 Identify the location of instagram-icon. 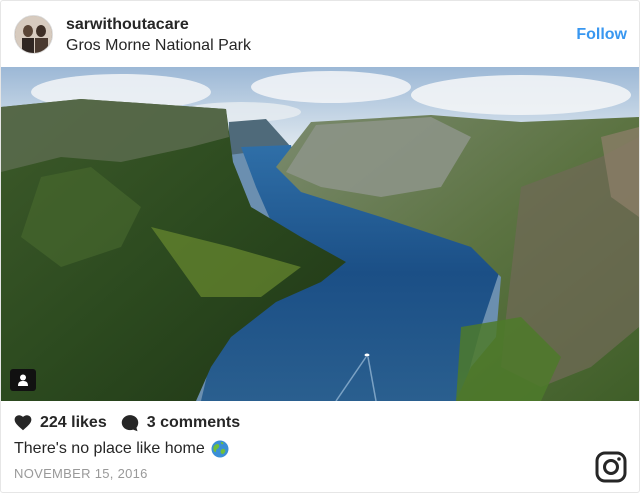
(611, 467).